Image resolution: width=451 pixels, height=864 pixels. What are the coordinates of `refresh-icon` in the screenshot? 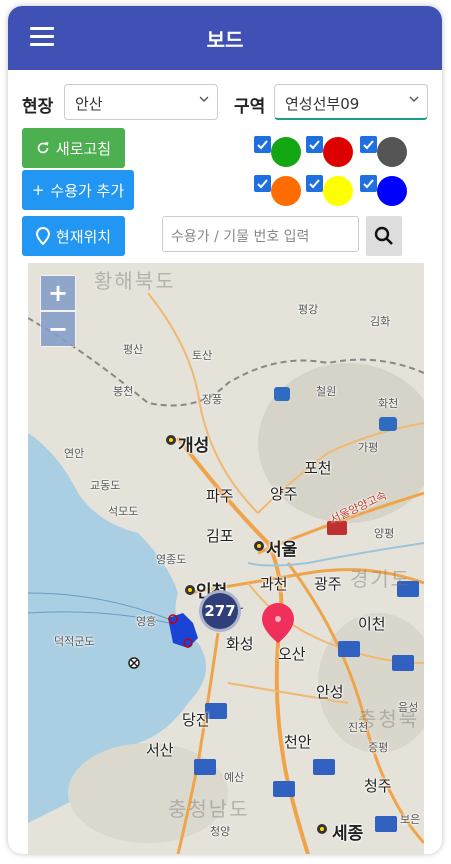 It's located at (43, 148).